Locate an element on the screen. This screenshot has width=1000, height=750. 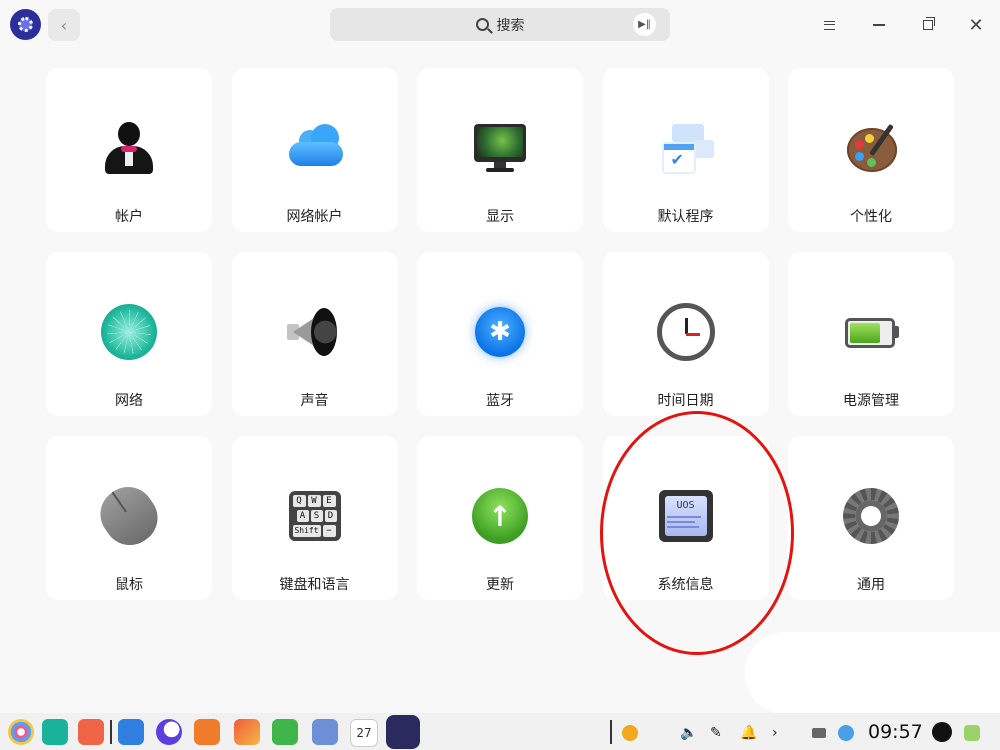
sound-icon is located at coordinates (315, 332).